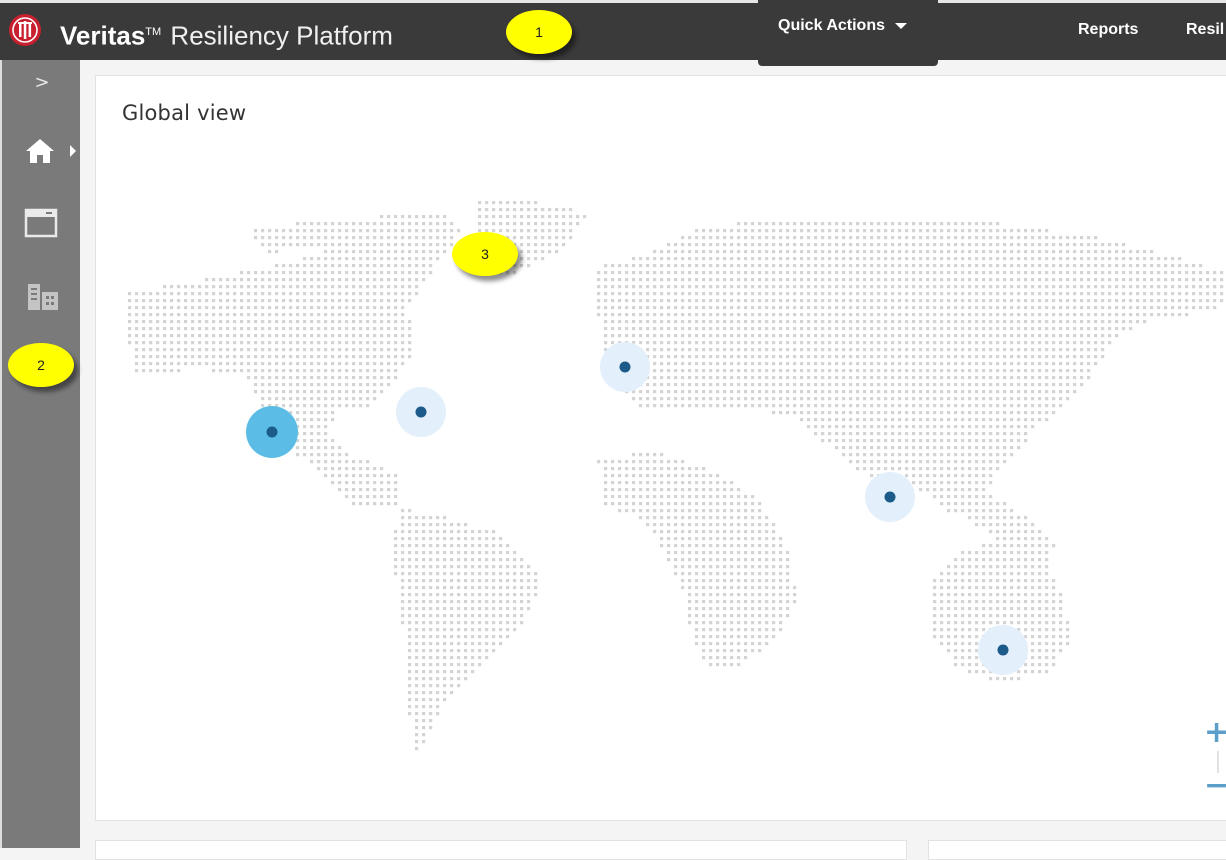 The height and width of the screenshot is (860, 1226). I want to click on sidebar: >, so click(40, 454).